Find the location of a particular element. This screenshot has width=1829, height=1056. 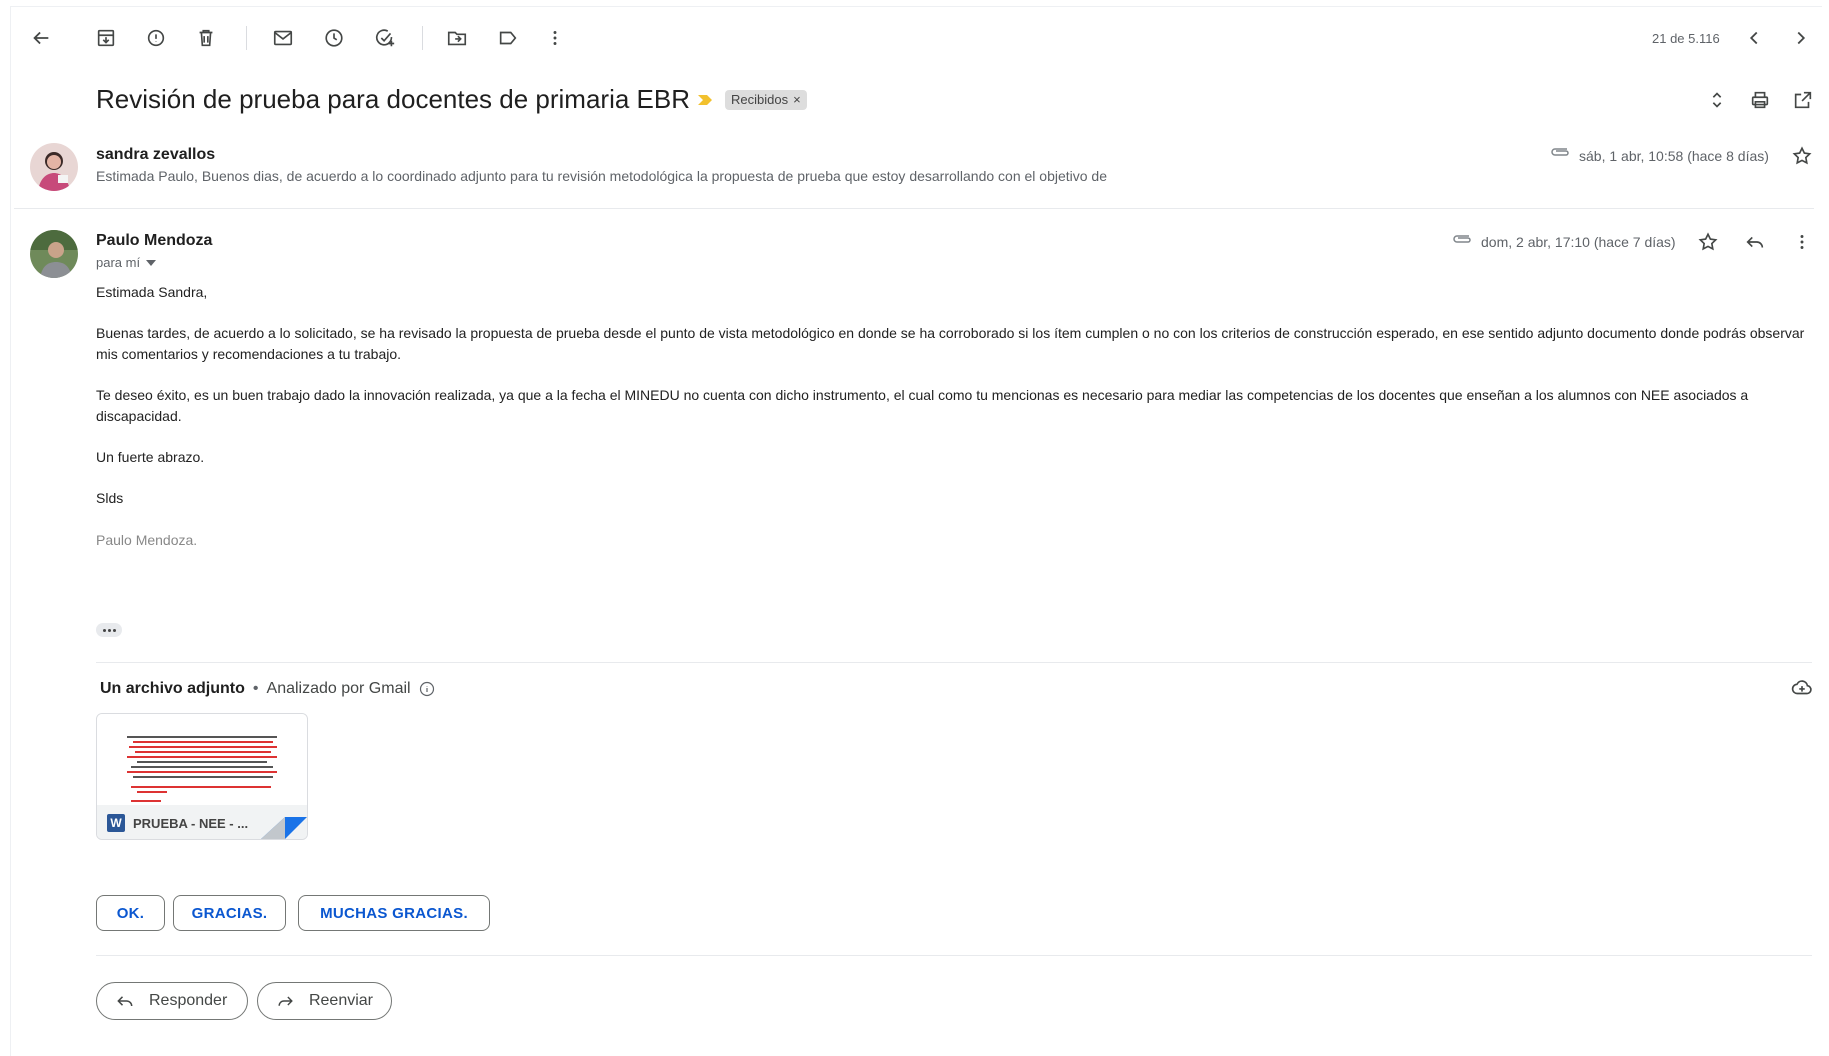

reply-label: Responder is located at coordinates (188, 1000).